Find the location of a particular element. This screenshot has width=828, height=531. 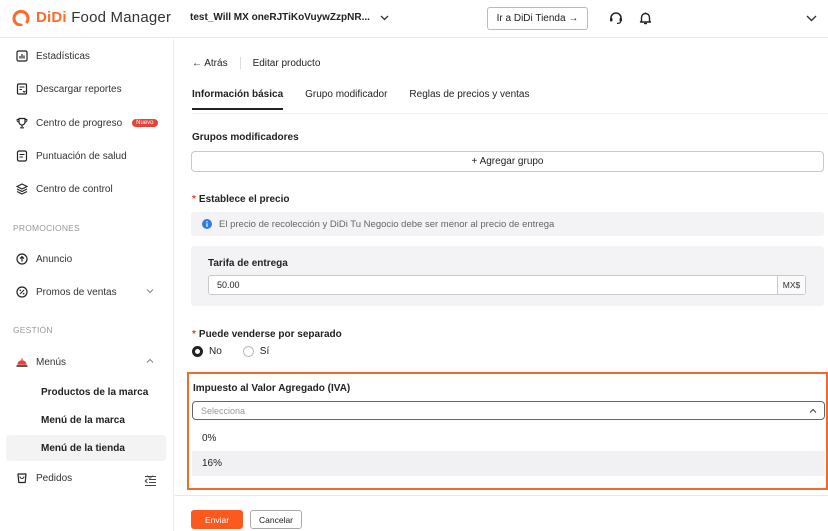

percent-icon is located at coordinates (22, 292).